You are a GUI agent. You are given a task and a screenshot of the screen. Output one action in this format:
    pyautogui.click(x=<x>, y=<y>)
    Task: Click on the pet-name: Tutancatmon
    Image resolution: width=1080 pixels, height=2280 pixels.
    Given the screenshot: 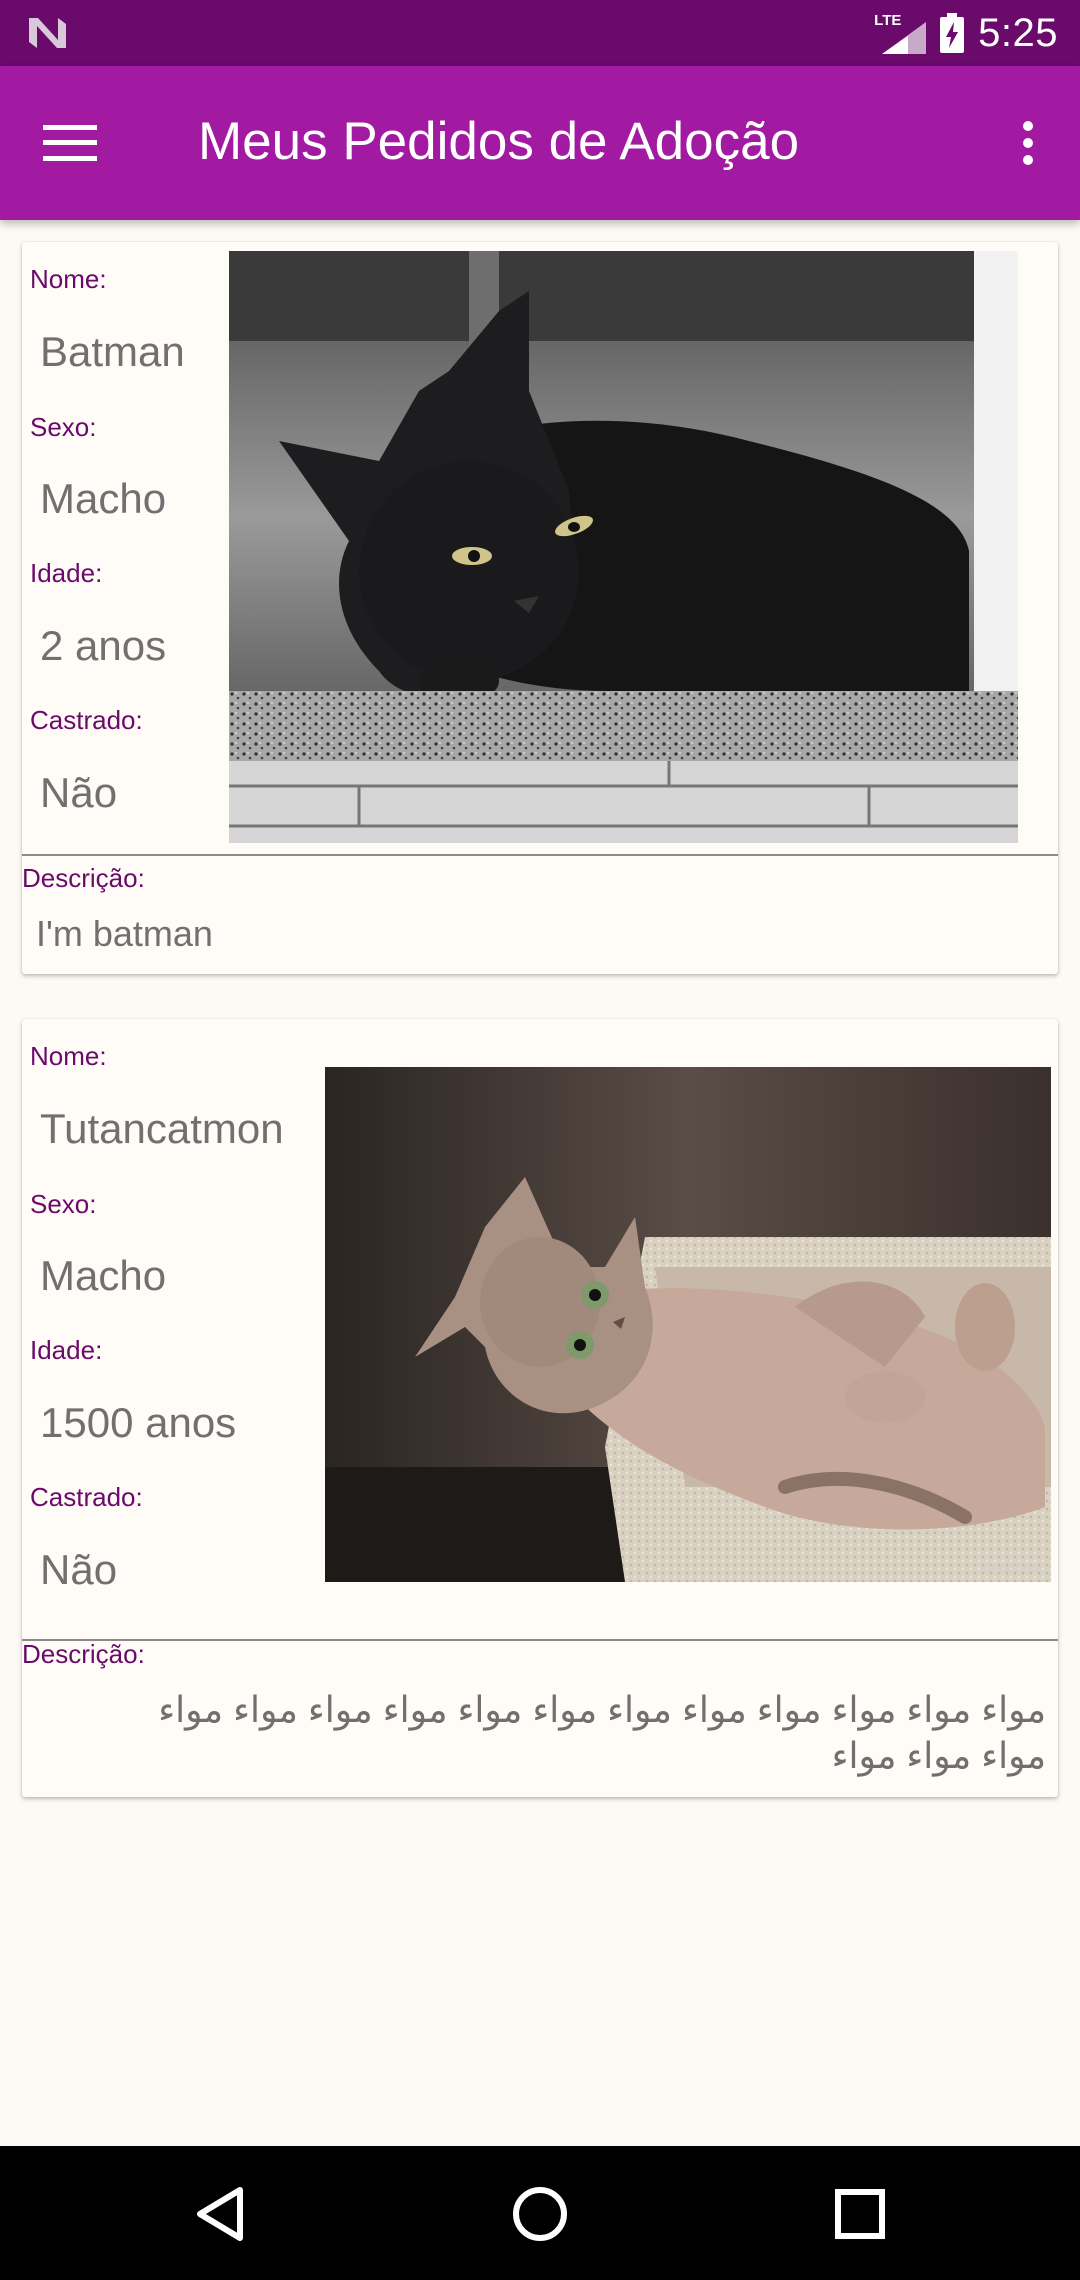 What is the action you would take?
    pyautogui.click(x=162, y=1128)
    